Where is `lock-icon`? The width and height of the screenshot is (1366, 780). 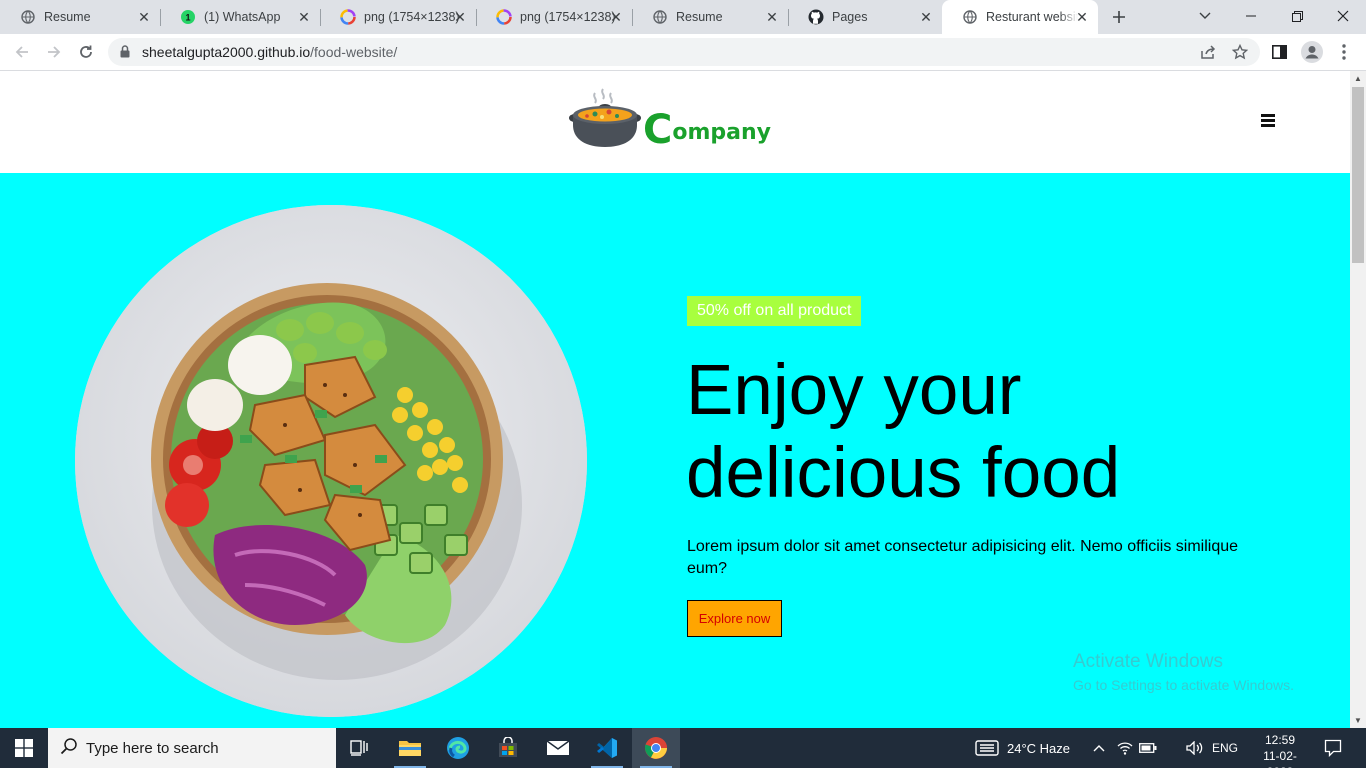 lock-icon is located at coordinates (125, 54).